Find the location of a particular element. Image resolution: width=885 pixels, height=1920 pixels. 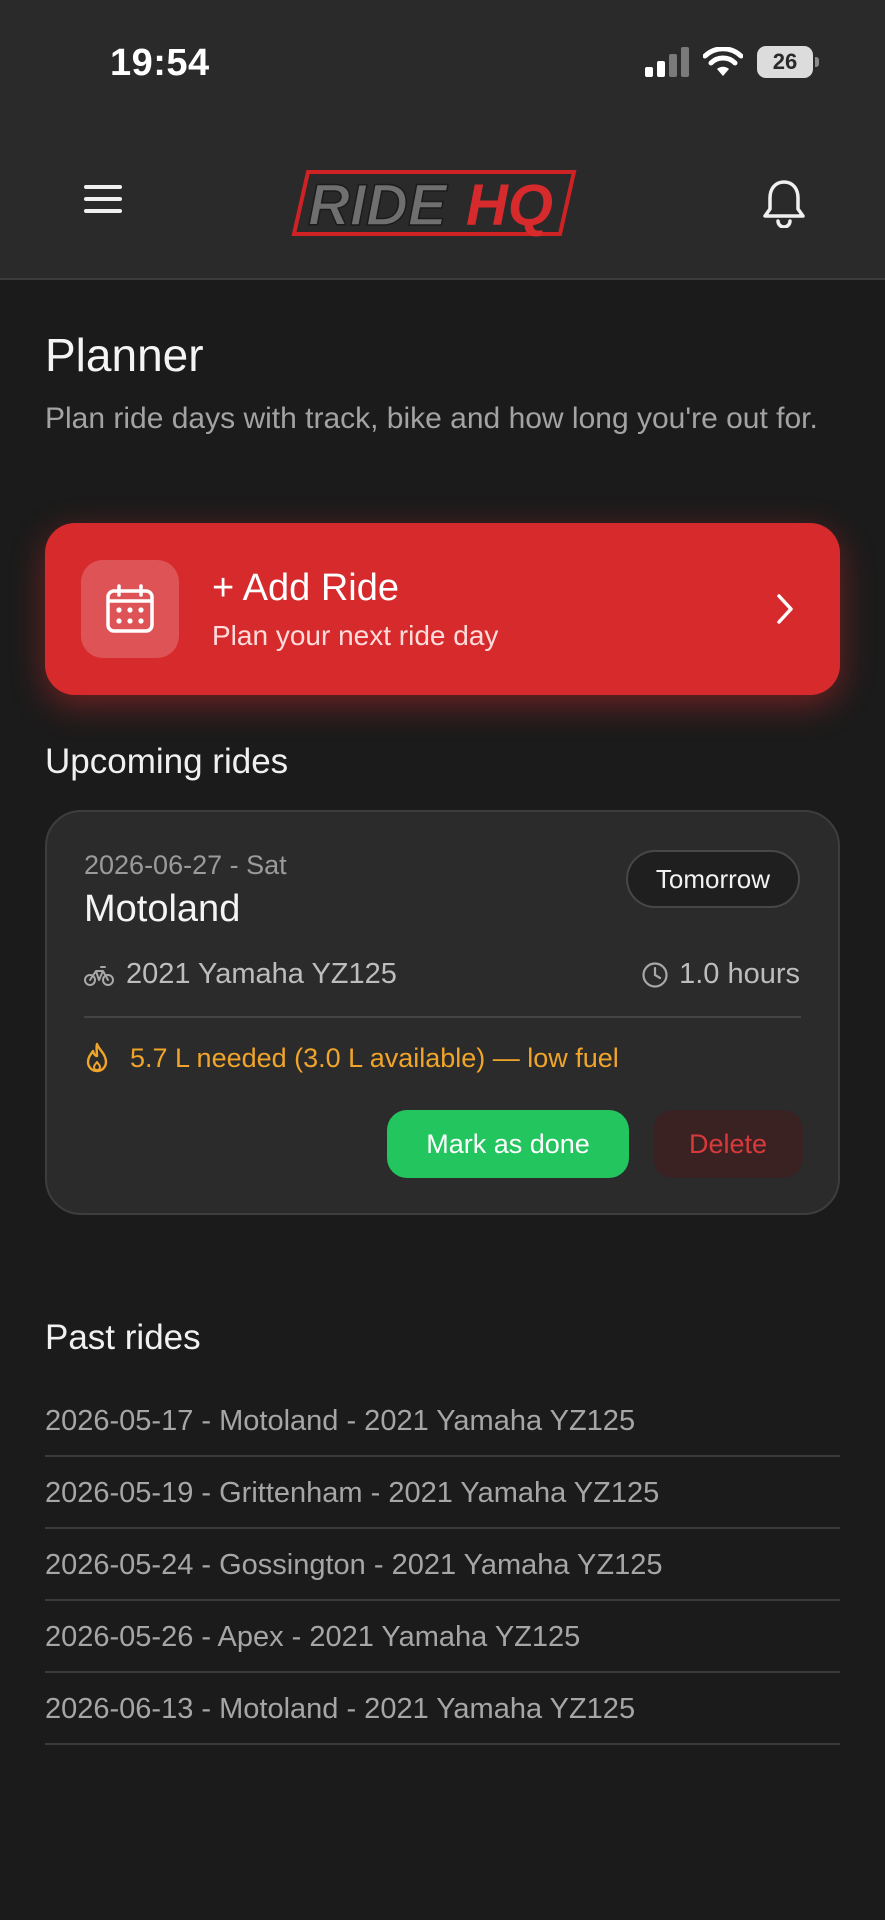

calendar-icon-box is located at coordinates (130, 609).